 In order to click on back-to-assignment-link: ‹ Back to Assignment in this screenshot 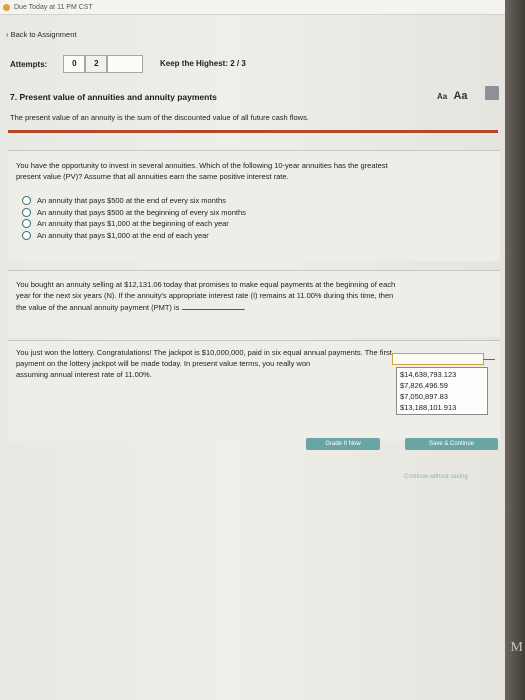, I will do `click(41, 34)`.